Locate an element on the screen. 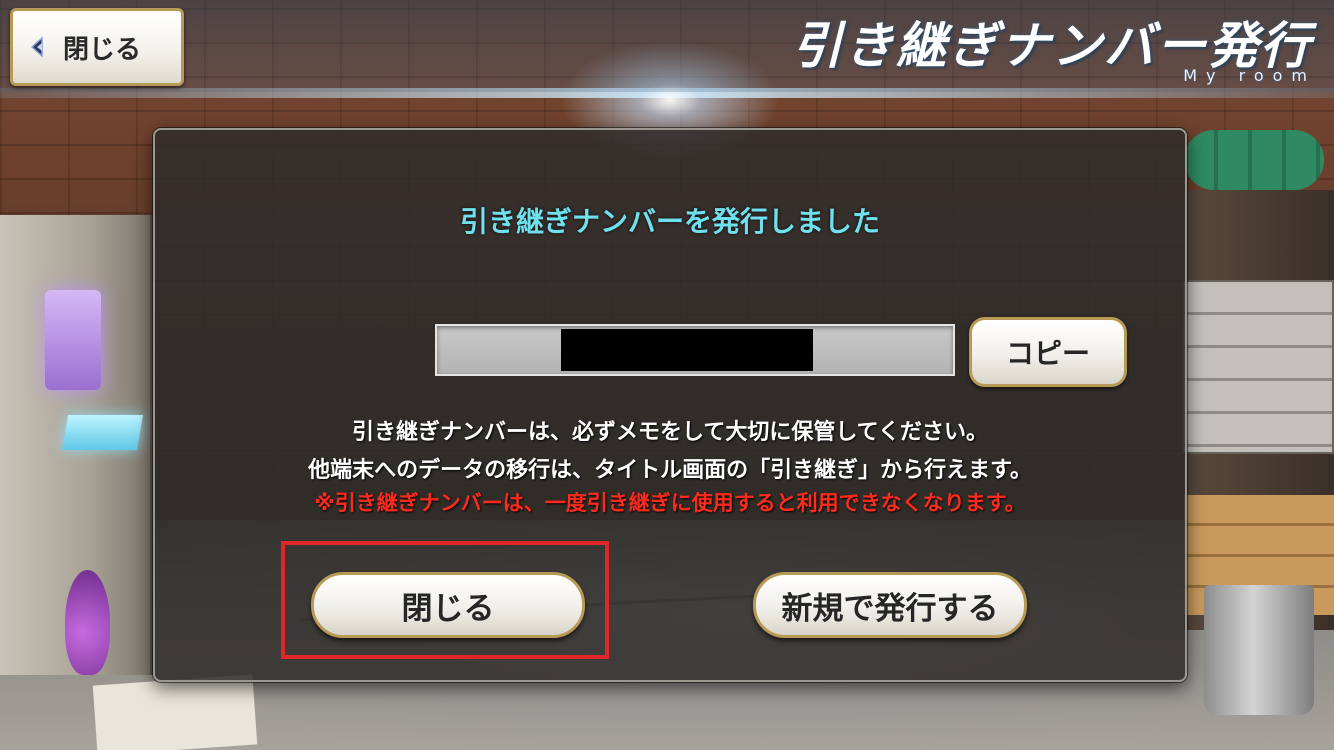 The image size is (1334, 750). back-button: 閉じる is located at coordinates (97, 47).